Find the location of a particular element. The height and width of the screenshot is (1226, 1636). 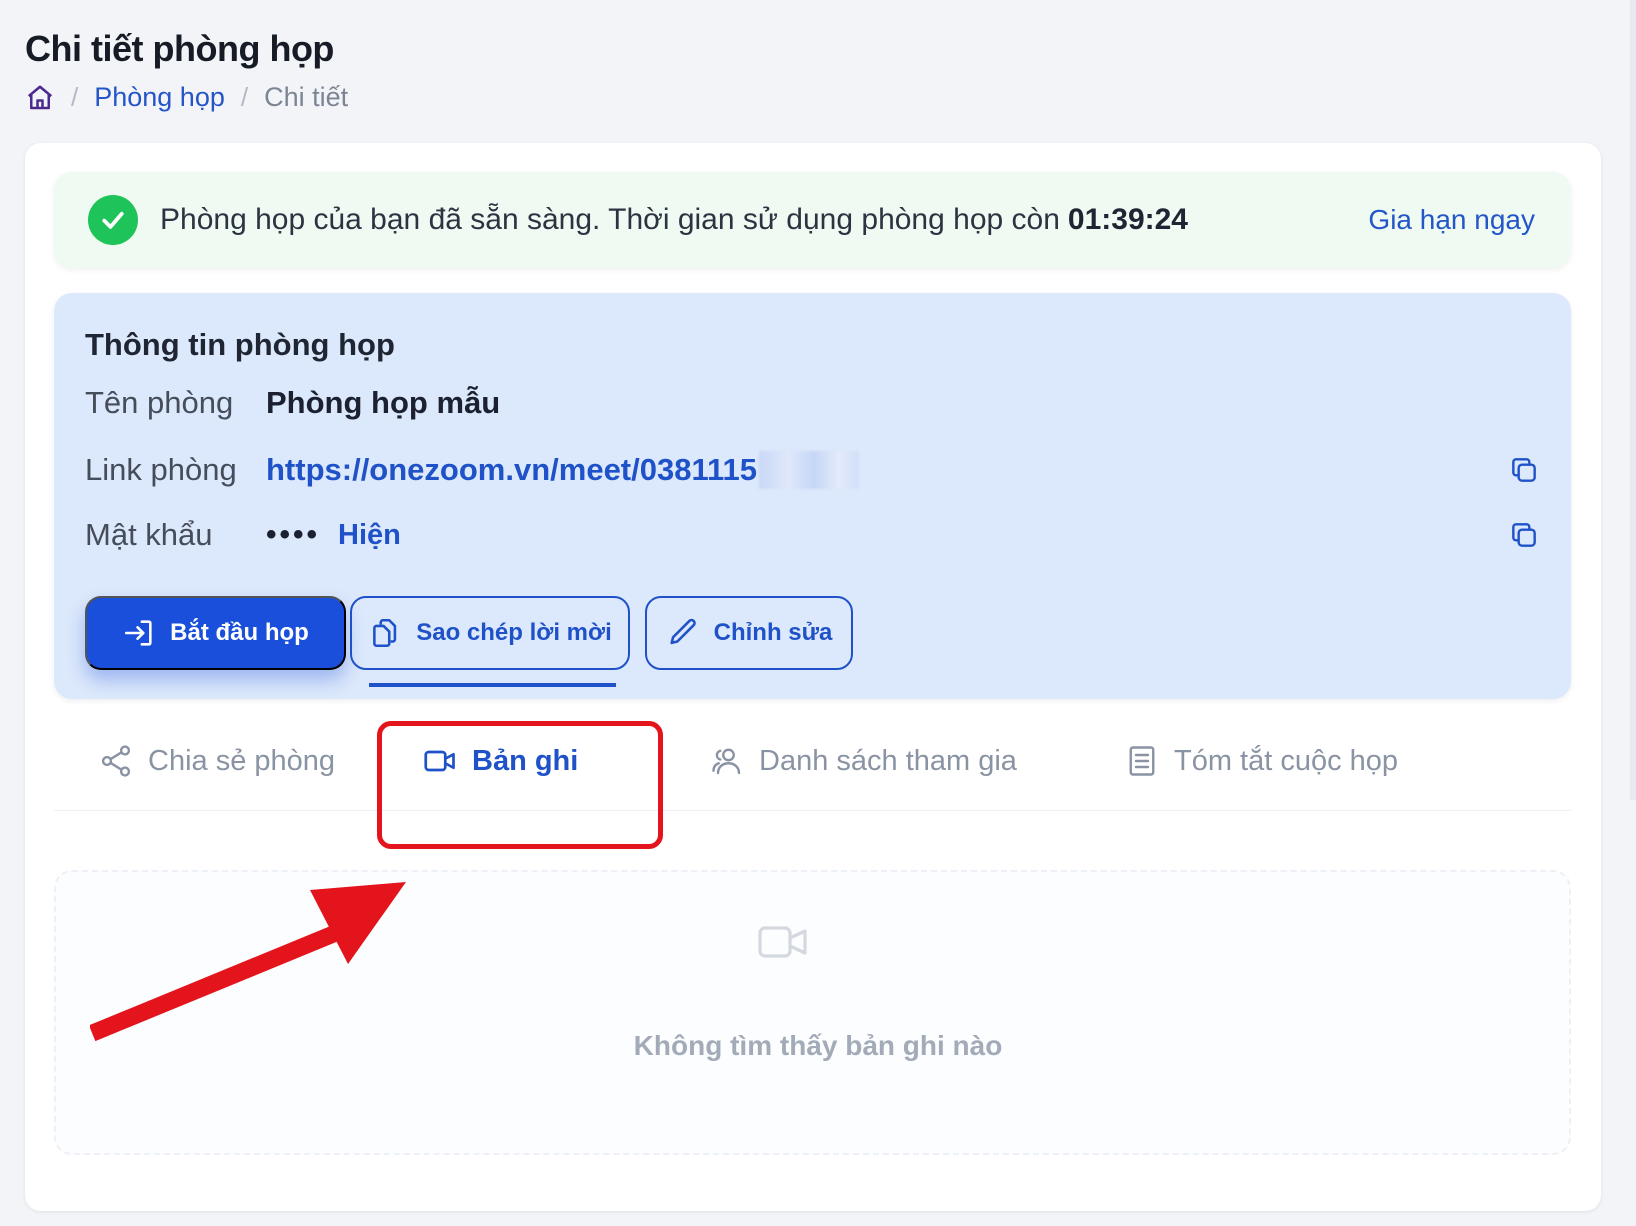

tab-share-room-label: Chia sẻ phòng is located at coordinates (242, 760).